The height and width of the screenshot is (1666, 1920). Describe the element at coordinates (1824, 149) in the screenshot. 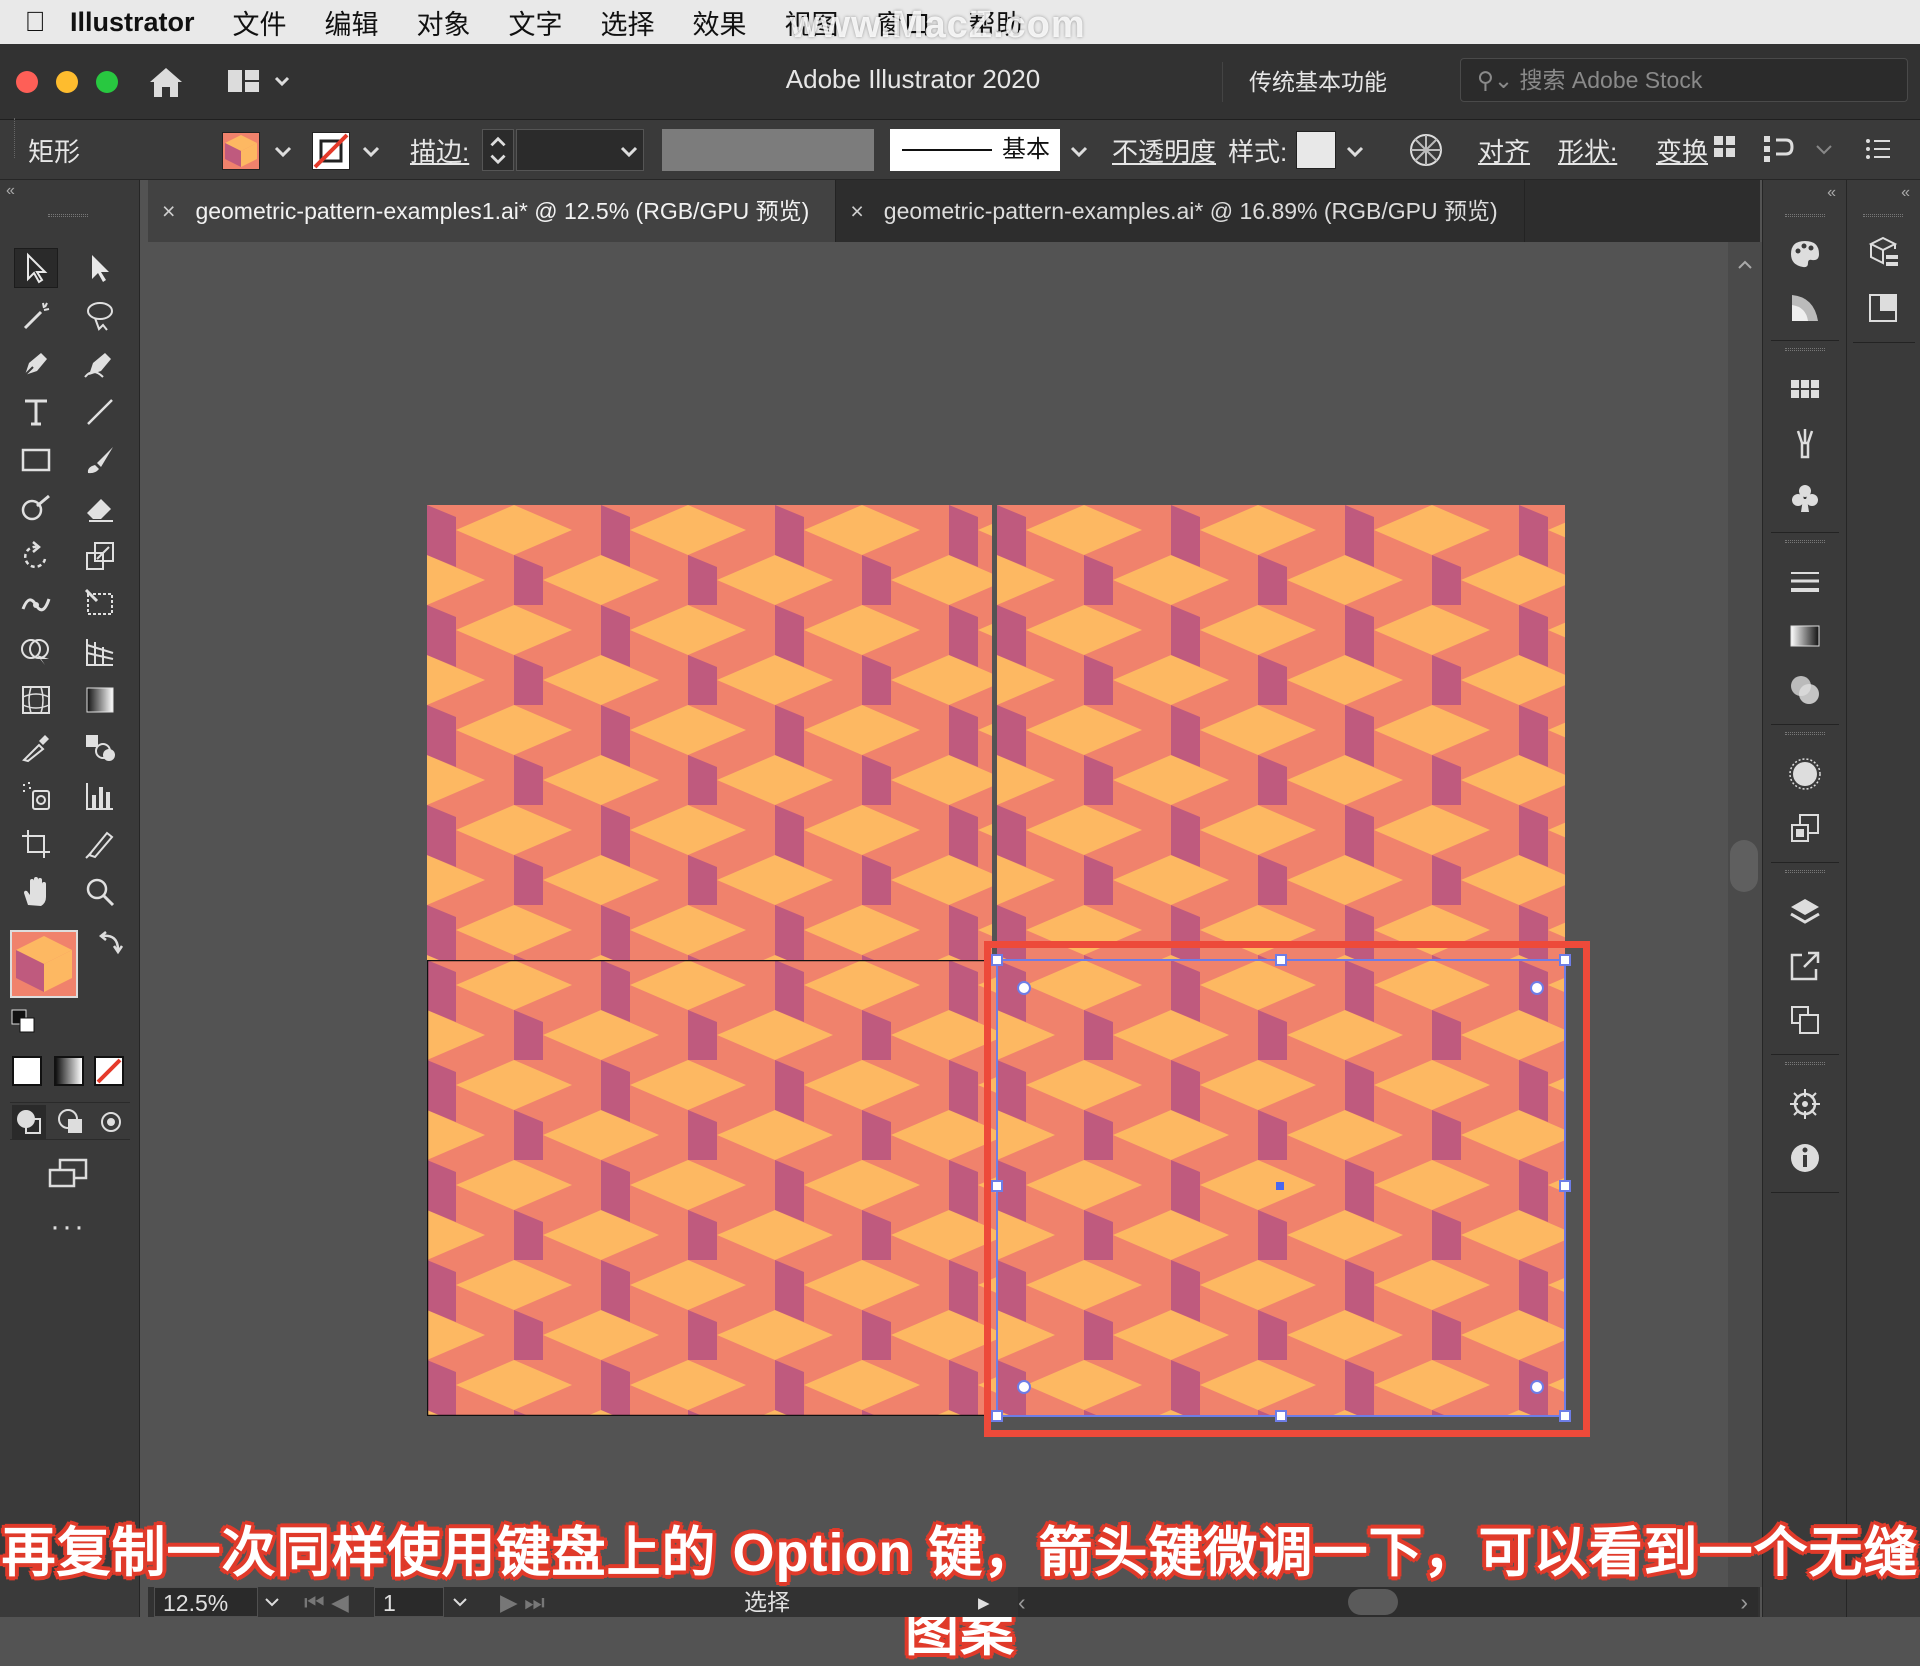

I see `chevron-down-icon` at that location.